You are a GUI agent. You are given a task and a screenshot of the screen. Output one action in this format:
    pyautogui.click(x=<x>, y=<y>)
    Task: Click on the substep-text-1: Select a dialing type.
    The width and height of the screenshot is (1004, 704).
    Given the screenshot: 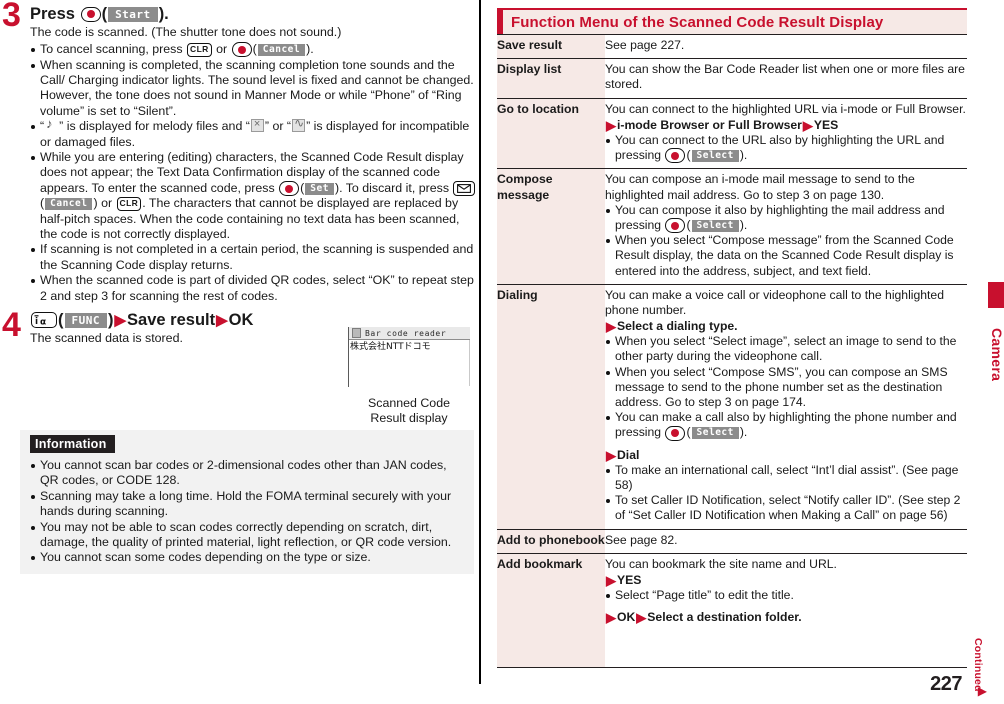 What is the action you would take?
    pyautogui.click(x=677, y=326)
    